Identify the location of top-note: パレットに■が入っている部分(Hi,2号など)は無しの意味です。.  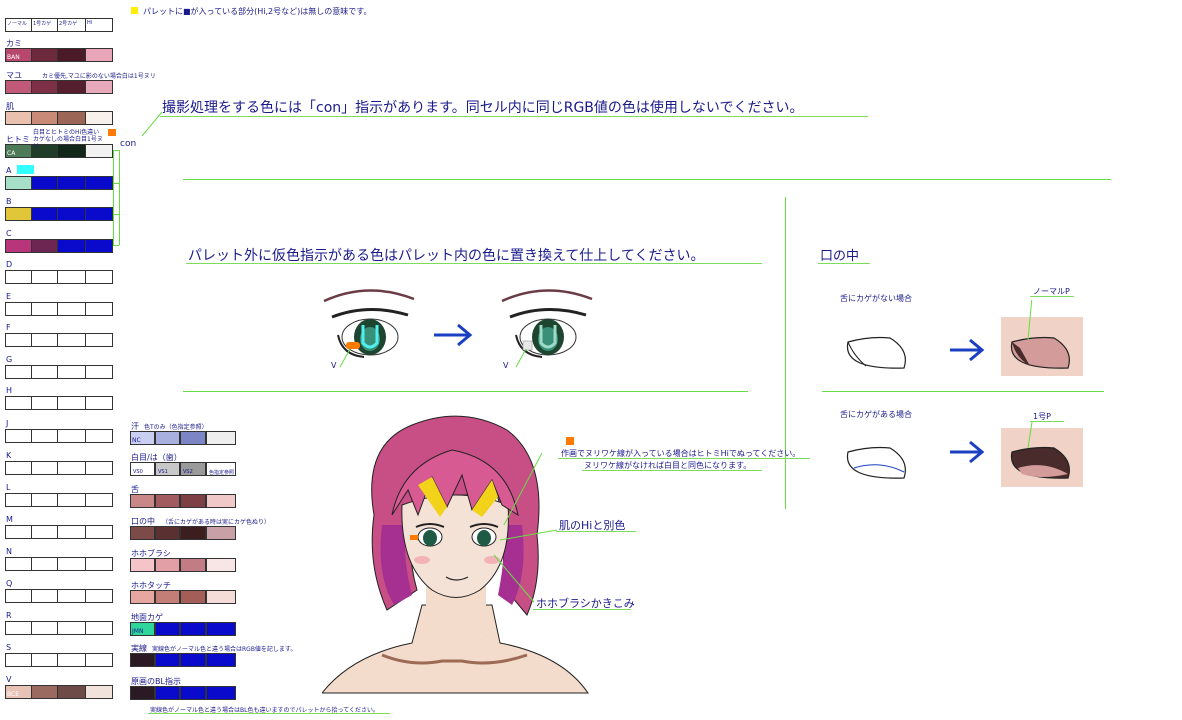
(257, 11).